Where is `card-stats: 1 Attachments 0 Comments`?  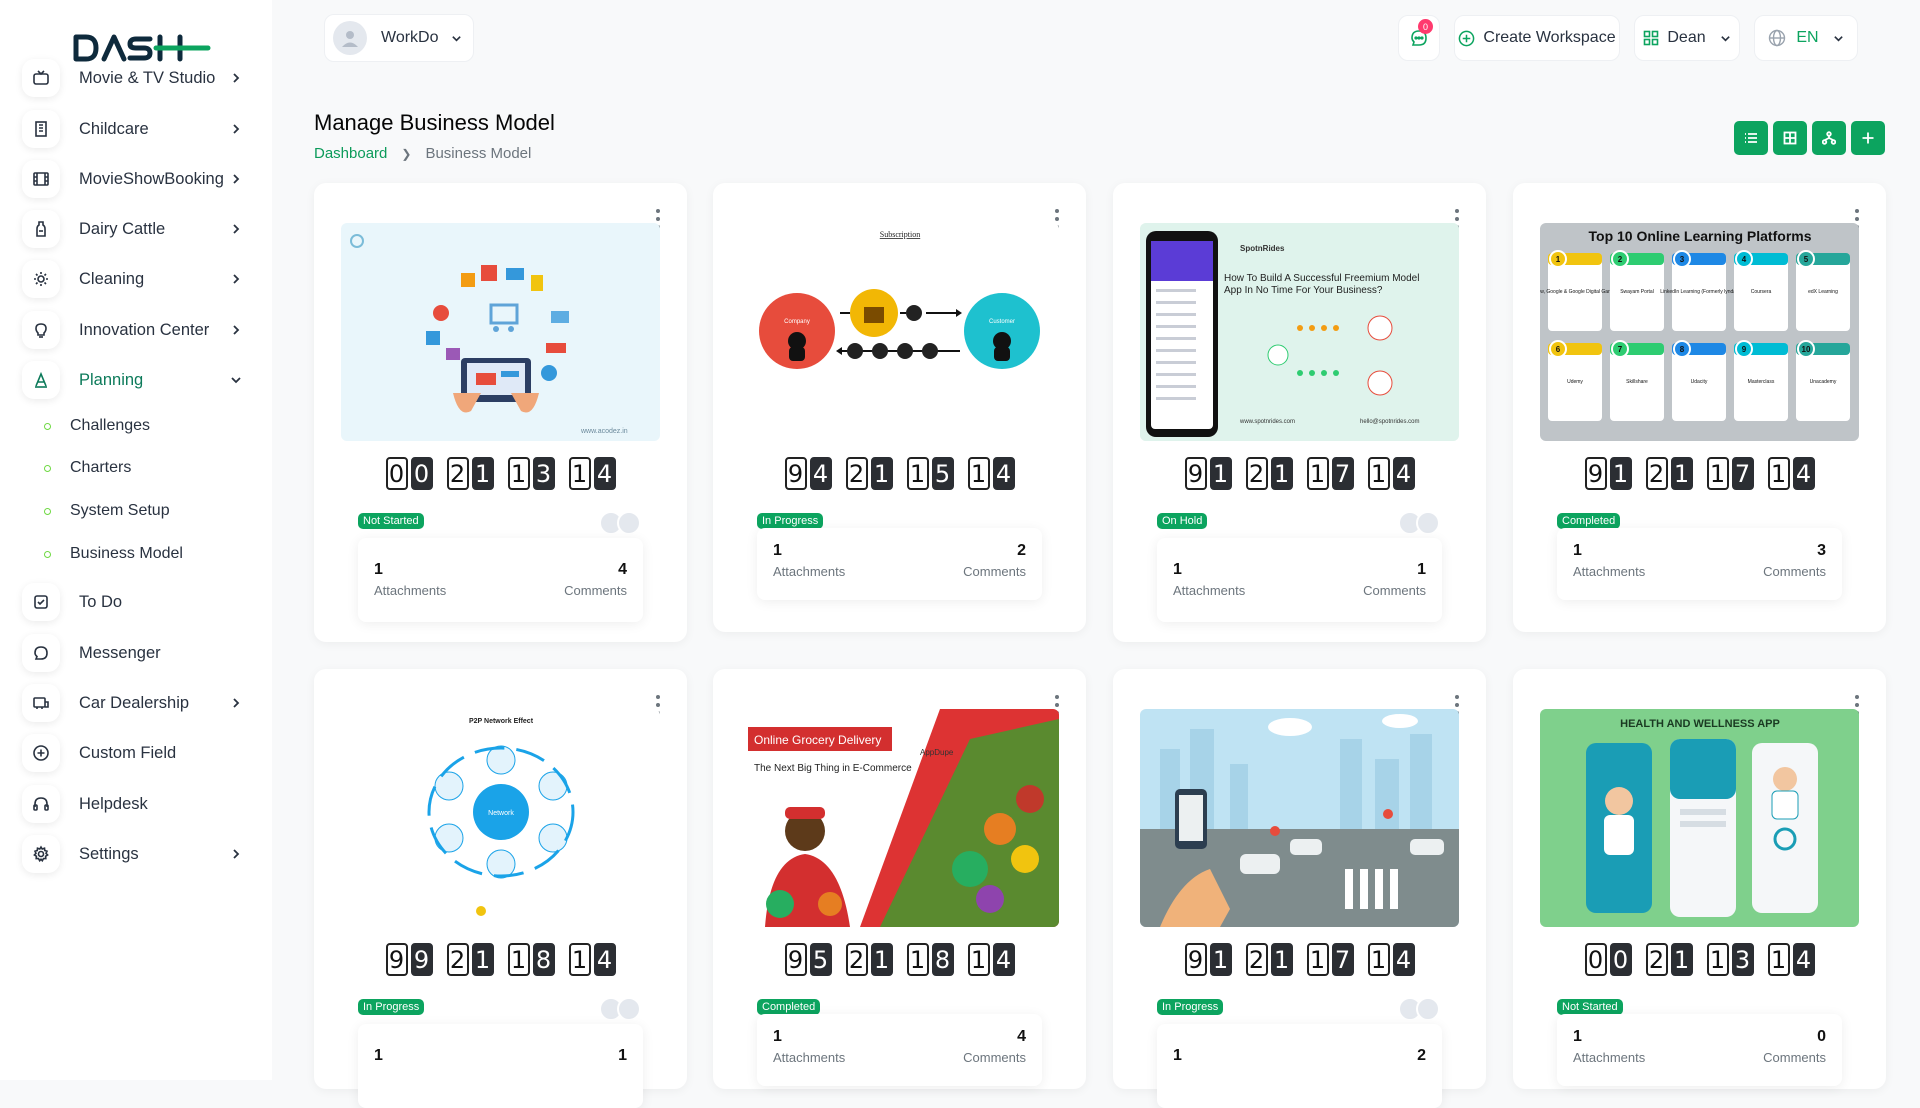
card-stats: 1 Attachments 0 Comments is located at coordinates (1699, 1050).